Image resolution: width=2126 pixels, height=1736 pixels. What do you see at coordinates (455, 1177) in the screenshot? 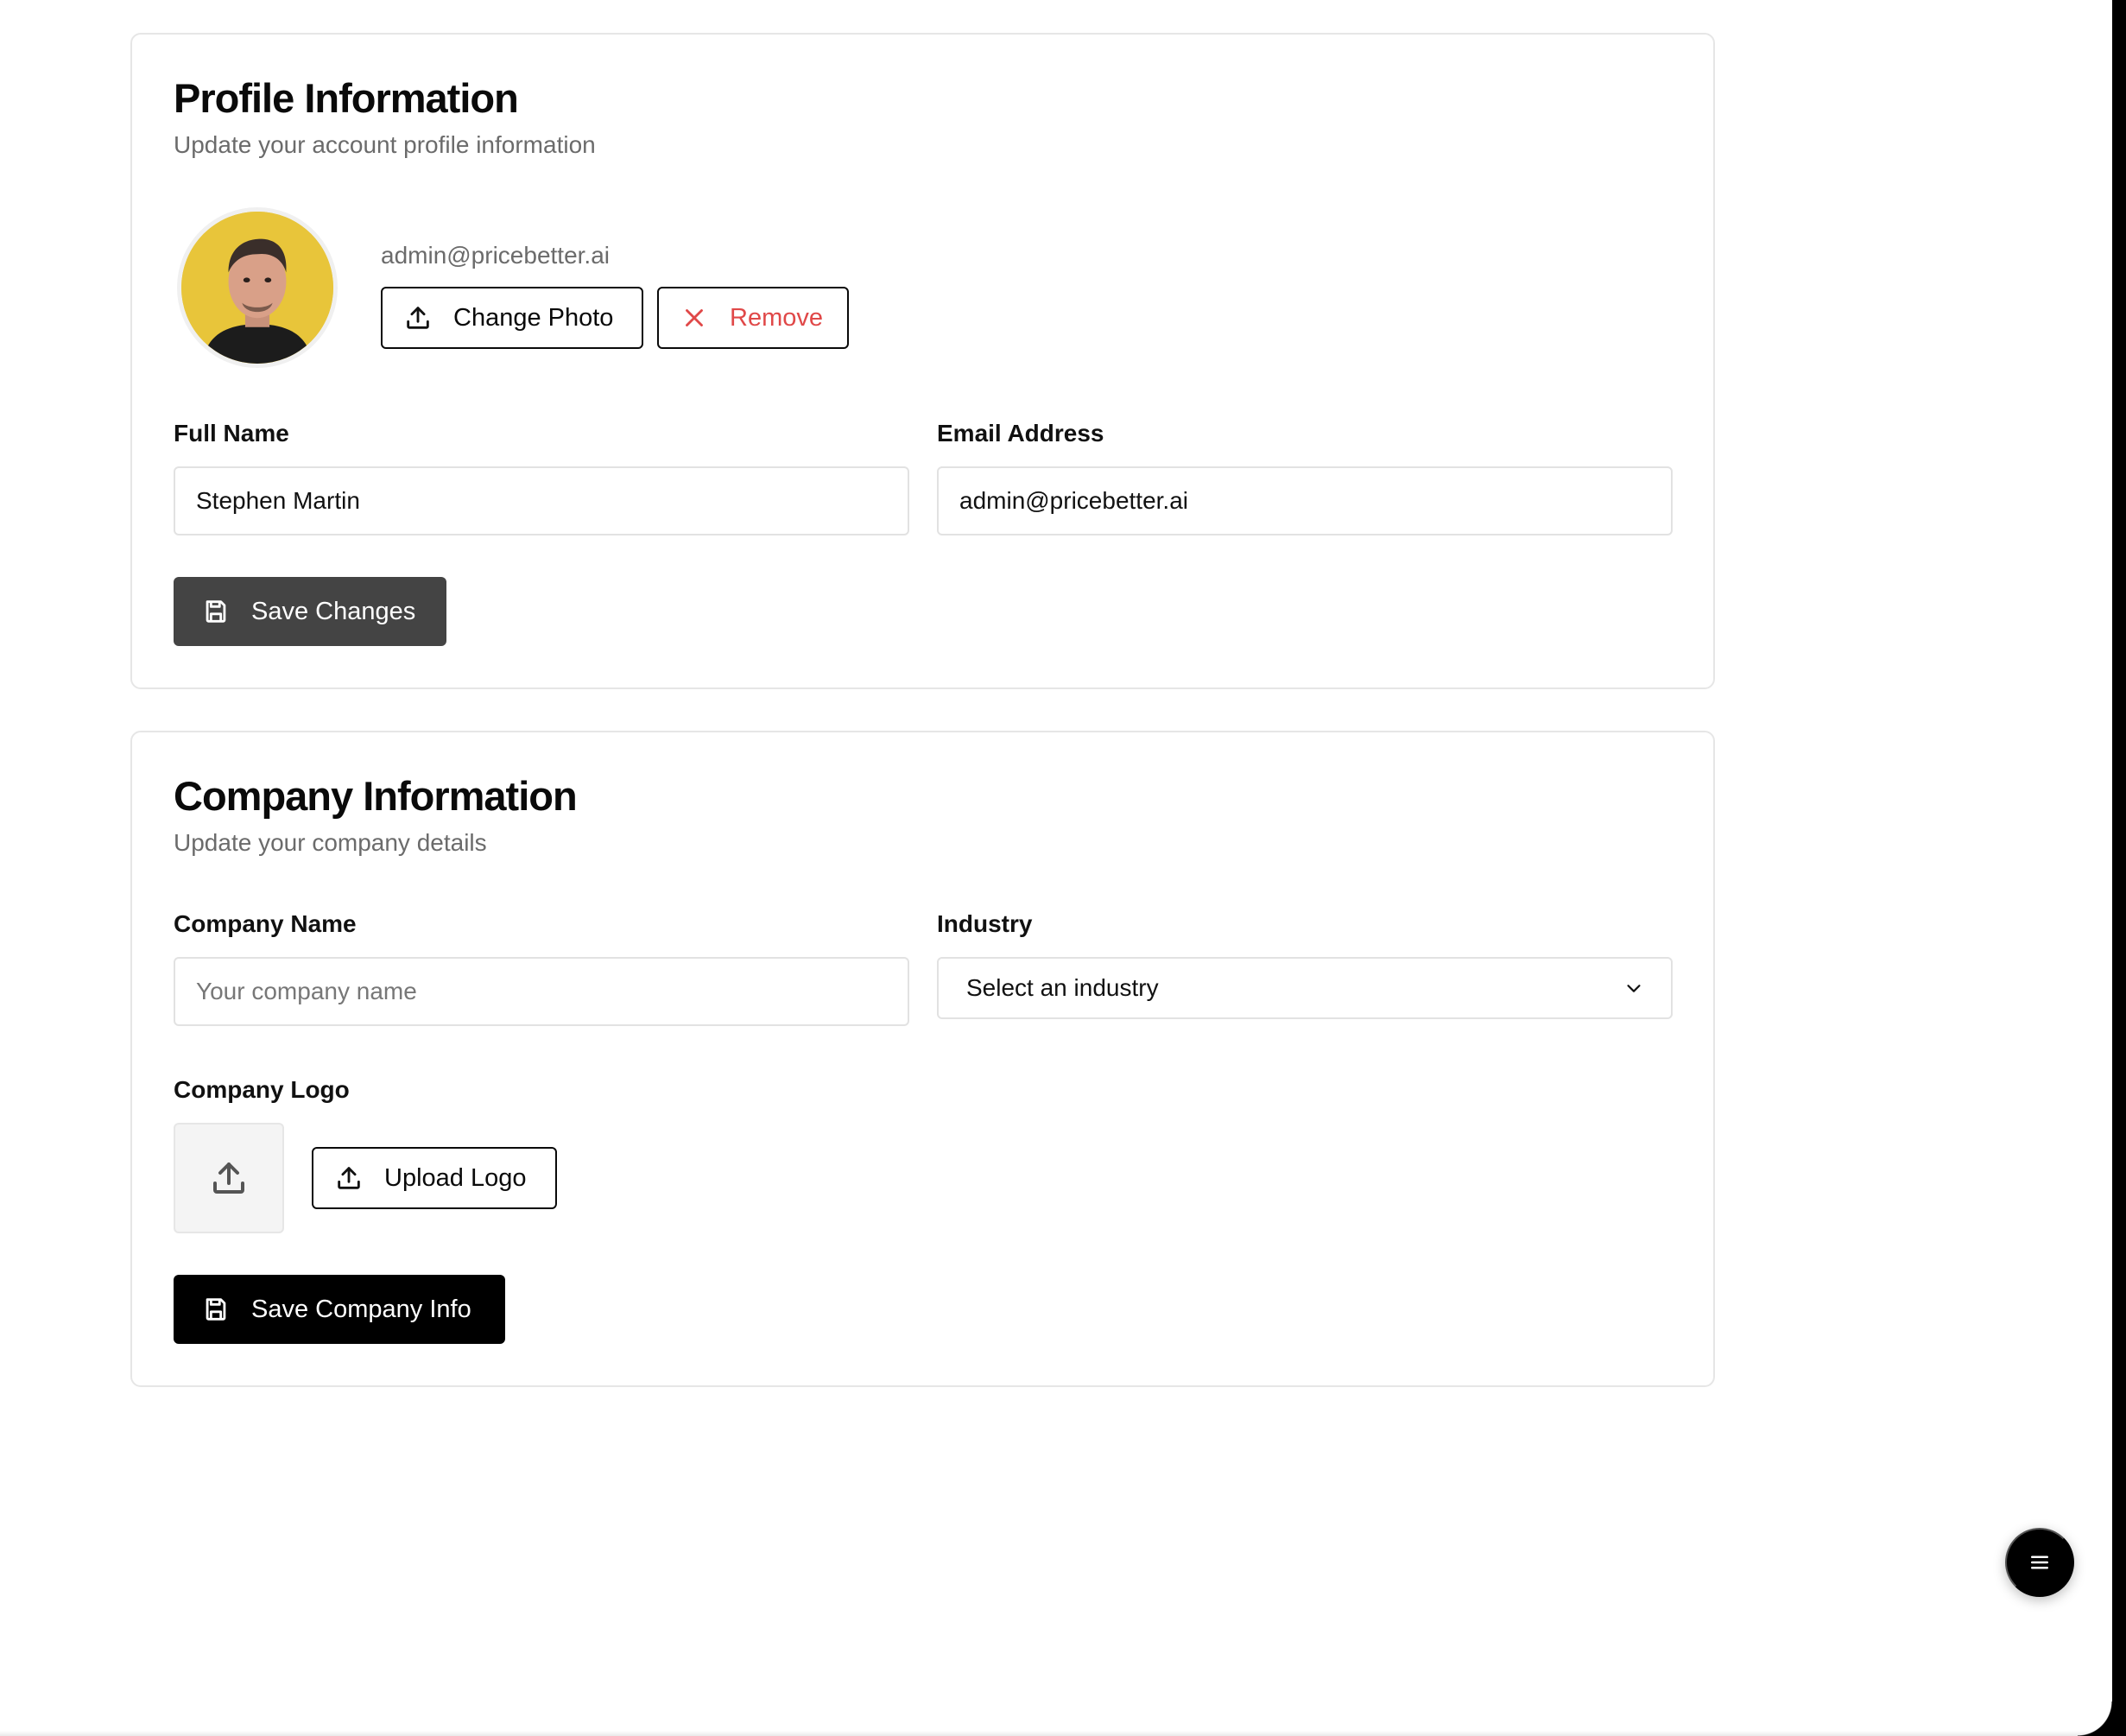
I see `upload-logo-label: Upload Logo` at bounding box center [455, 1177].